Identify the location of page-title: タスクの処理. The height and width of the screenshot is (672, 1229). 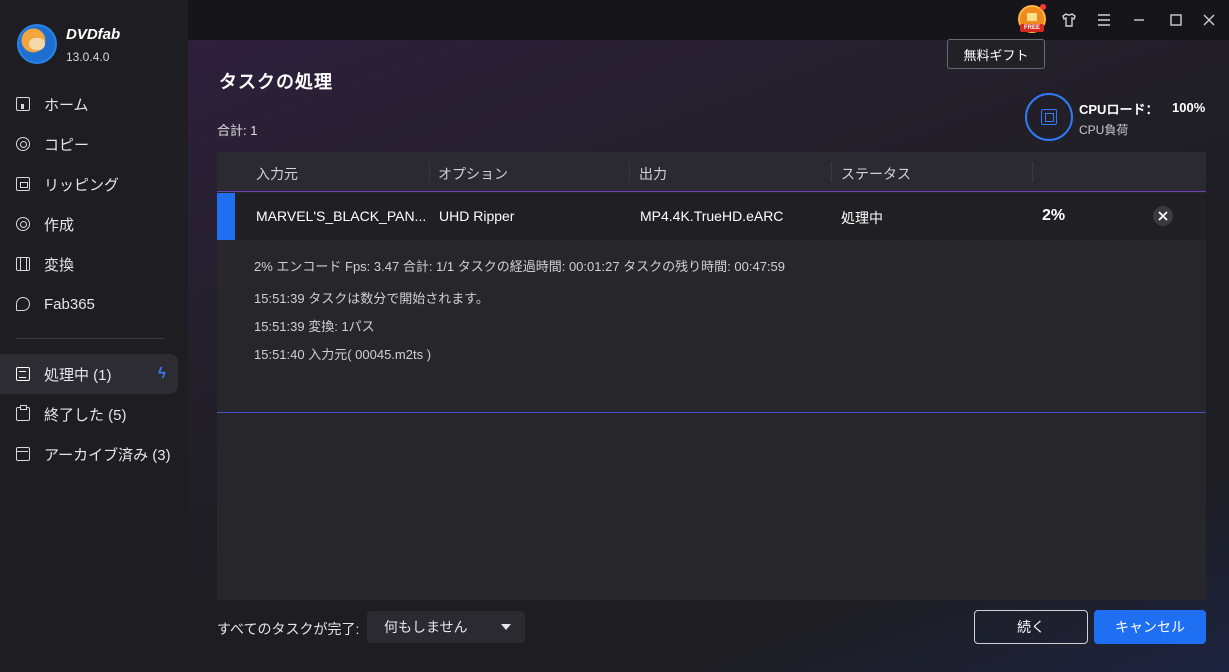
(276, 82).